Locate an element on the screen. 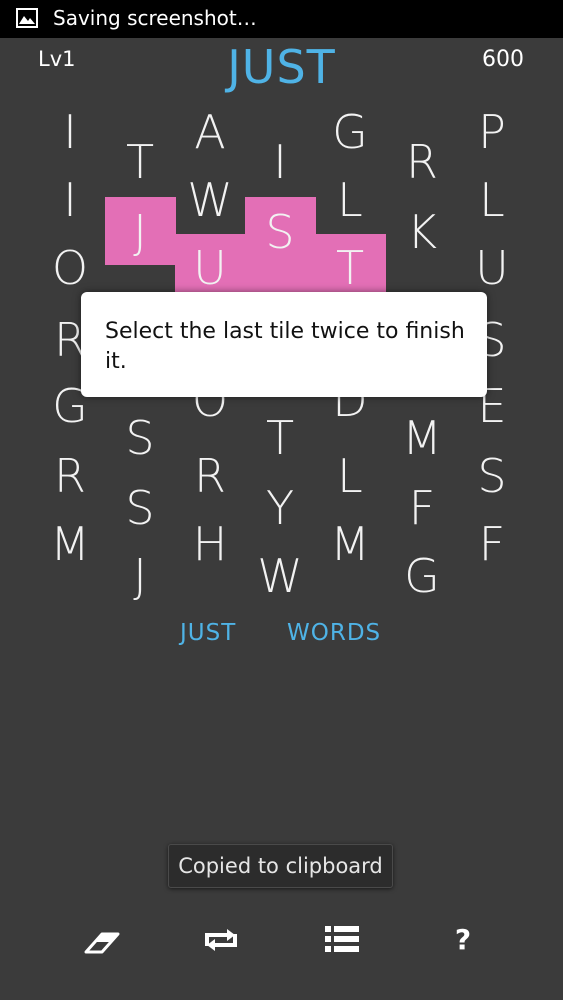  toast-text: Copied to clipboard is located at coordinates (280, 866).